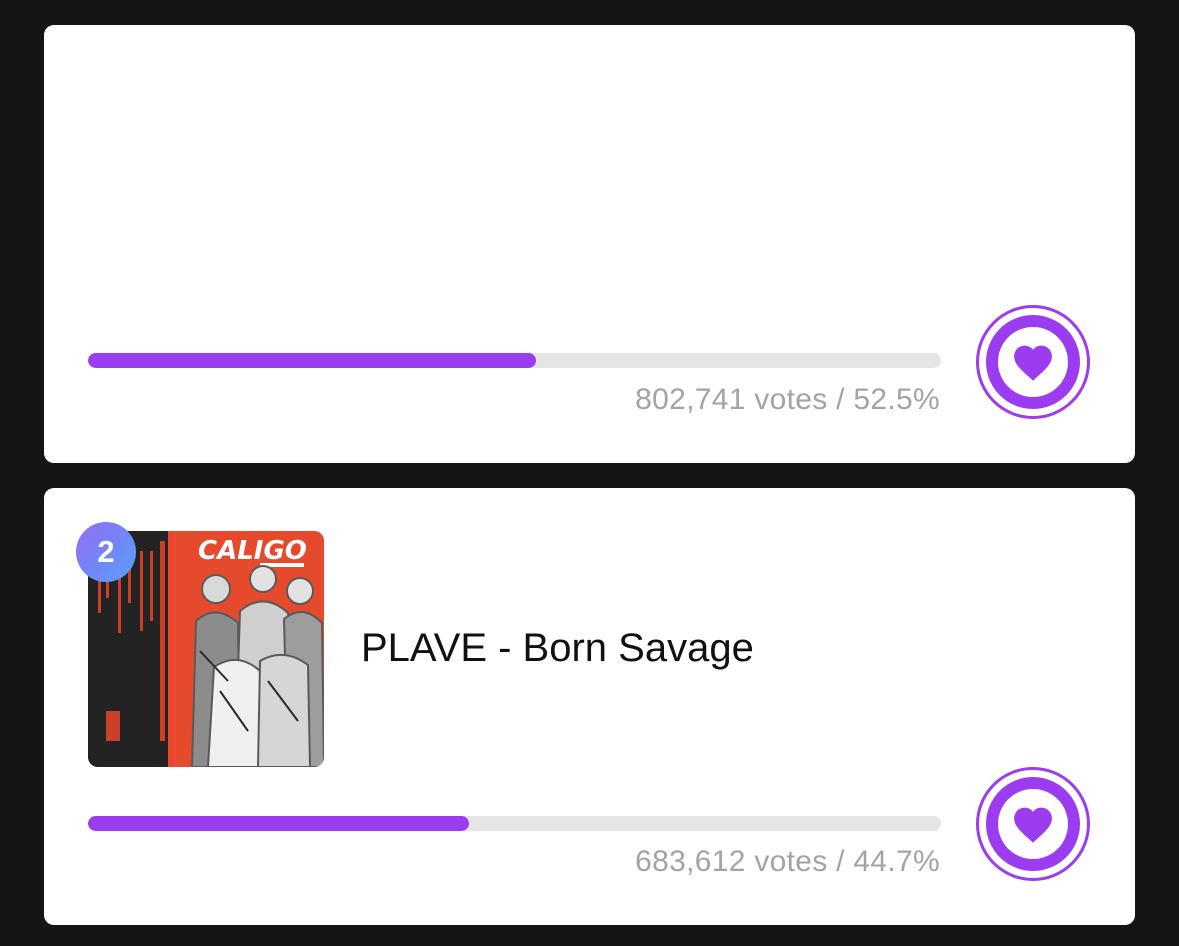 This screenshot has height=946, width=1179. What do you see at coordinates (787, 399) in the screenshot?
I see `vote-count: 802,741 votes / 52.5%` at bounding box center [787, 399].